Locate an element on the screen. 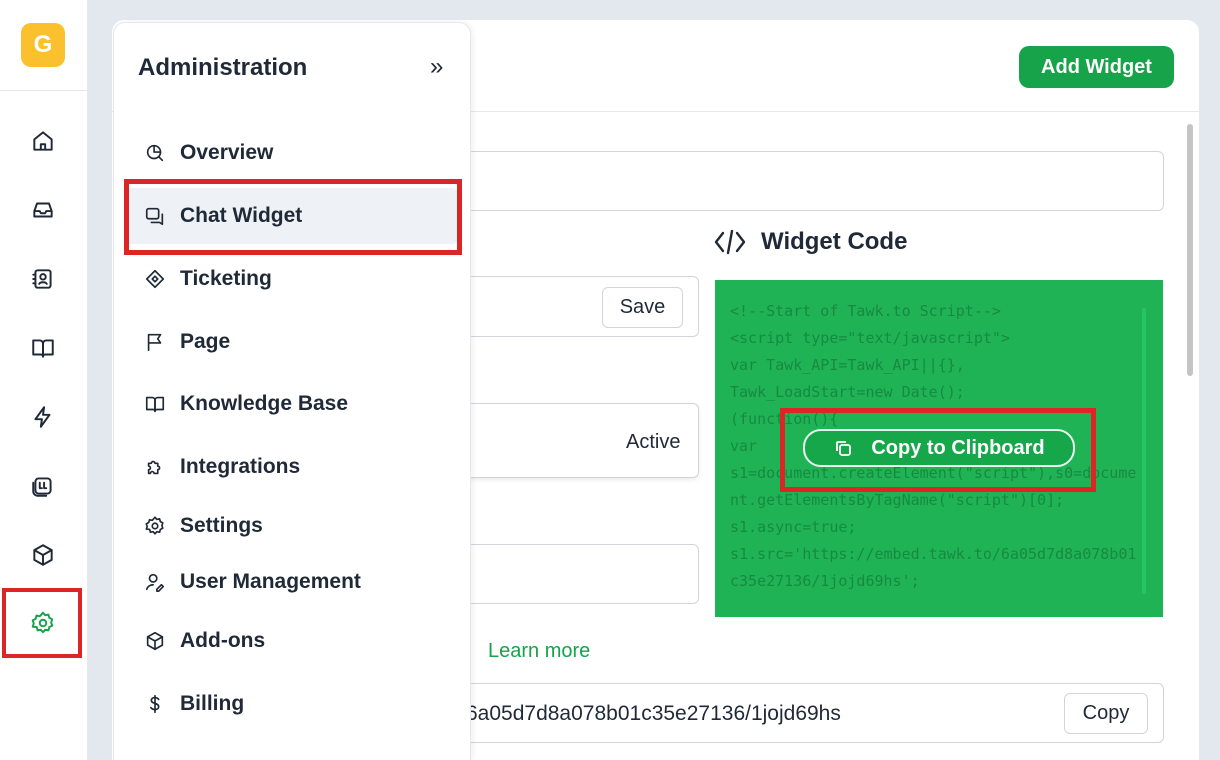 Image resolution: width=1220 pixels, height=760 pixels. admin-item-label: Overview is located at coordinates (227, 152).